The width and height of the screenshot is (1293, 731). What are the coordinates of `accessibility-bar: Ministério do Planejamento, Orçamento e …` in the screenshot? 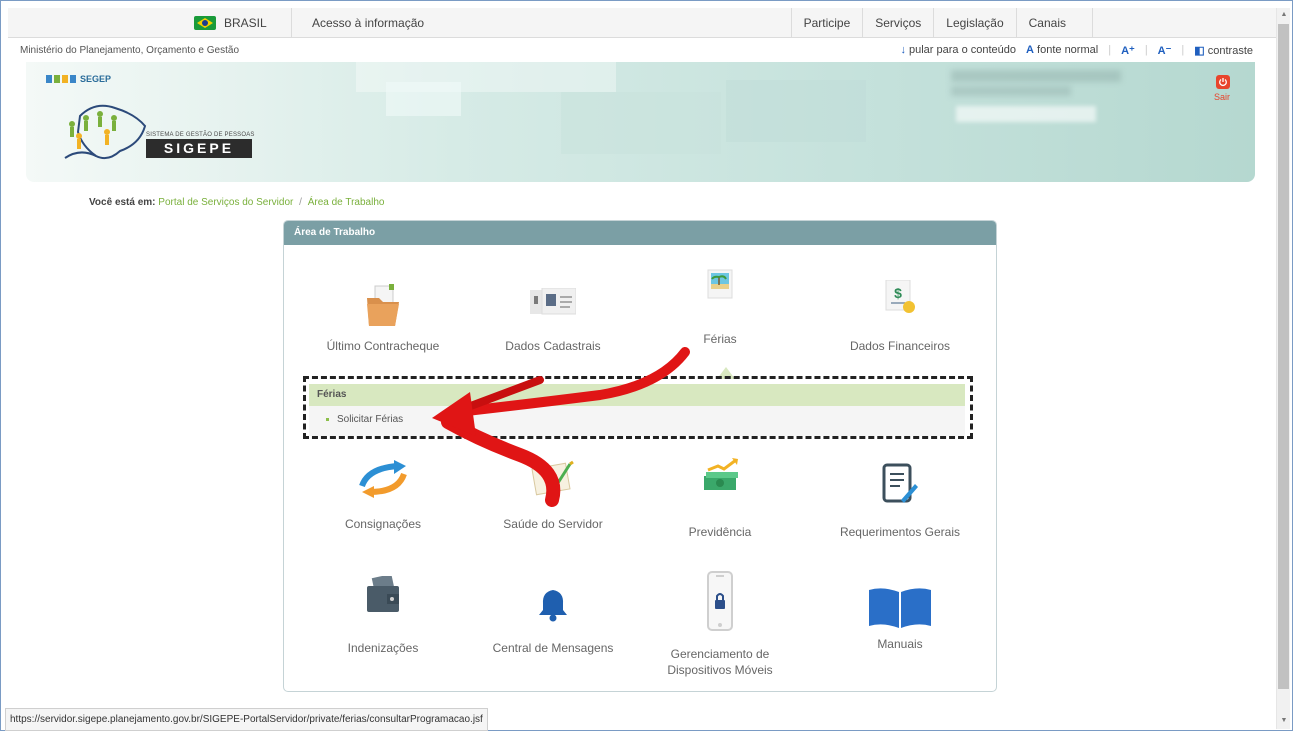 It's located at (642, 50).